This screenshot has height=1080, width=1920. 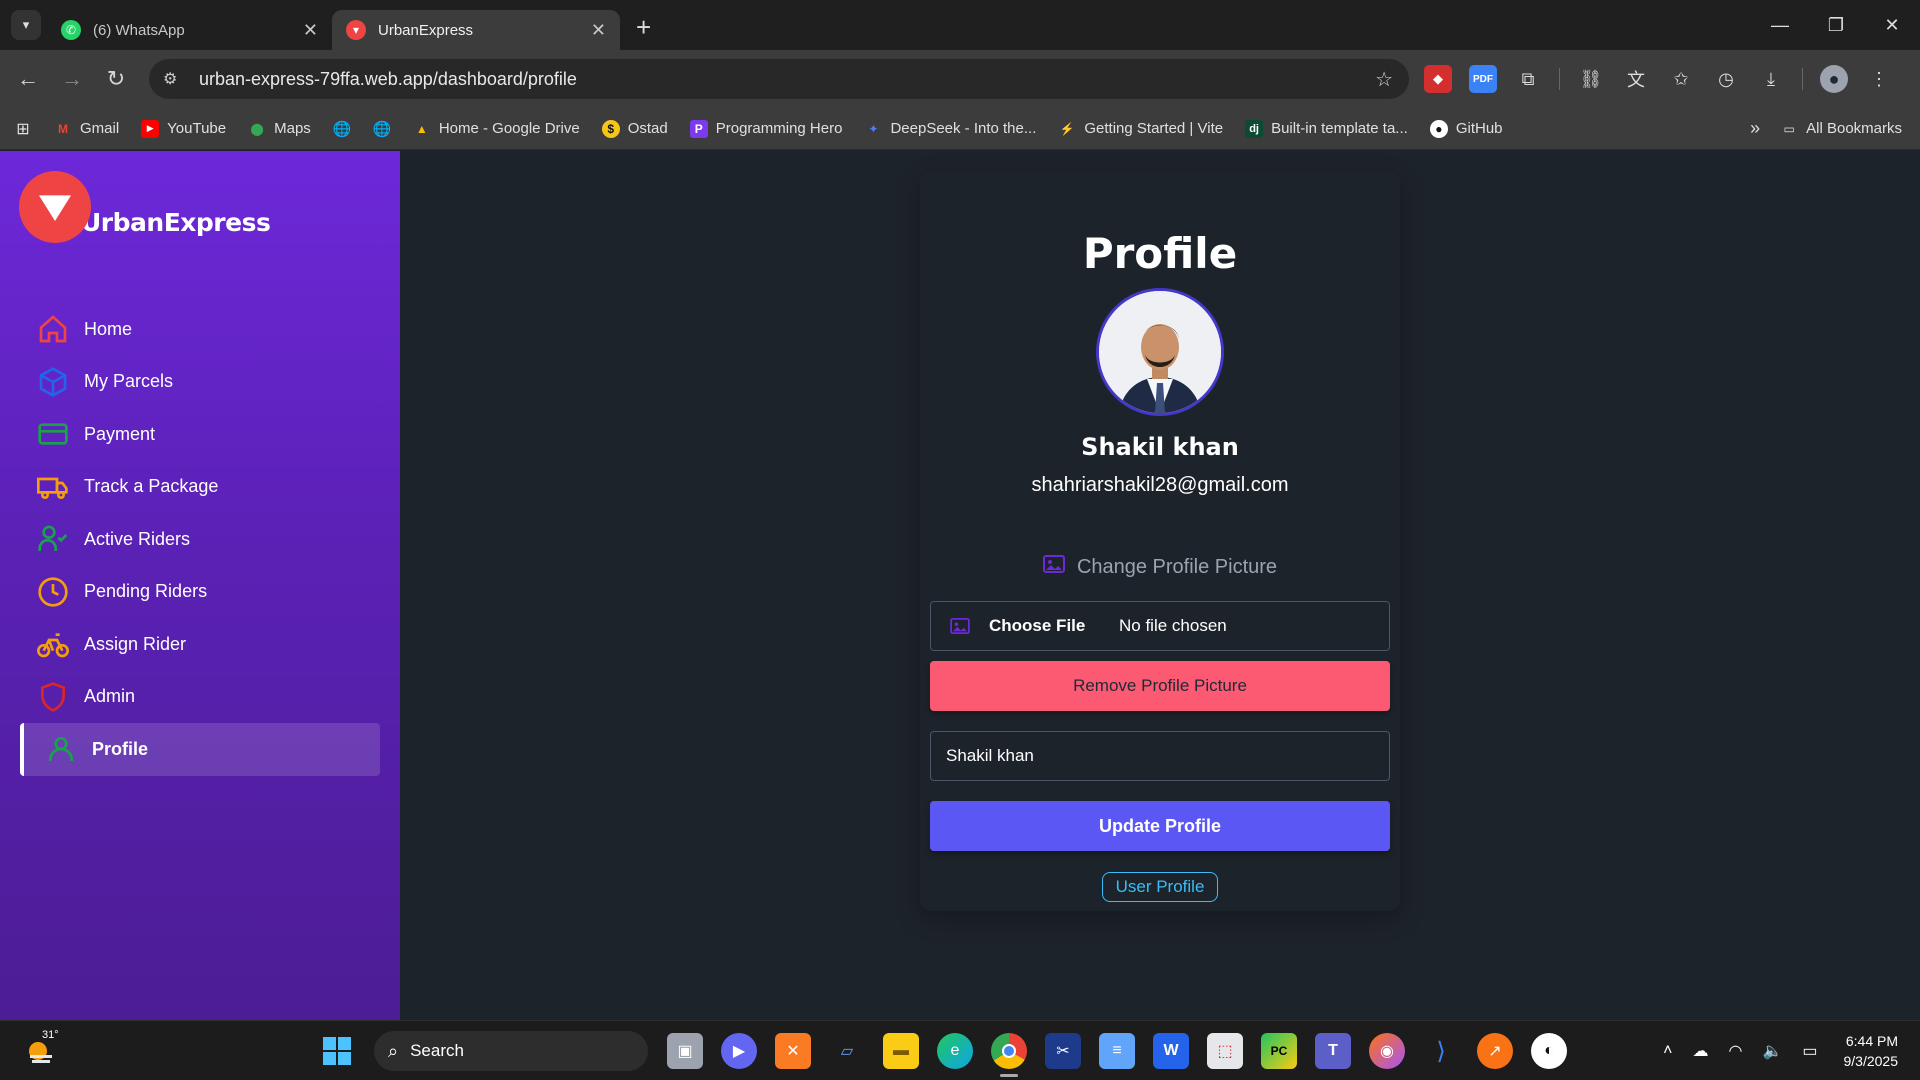 I want to click on sidebar-item-assign-rider: Assign Rider, so click(x=200, y=644).